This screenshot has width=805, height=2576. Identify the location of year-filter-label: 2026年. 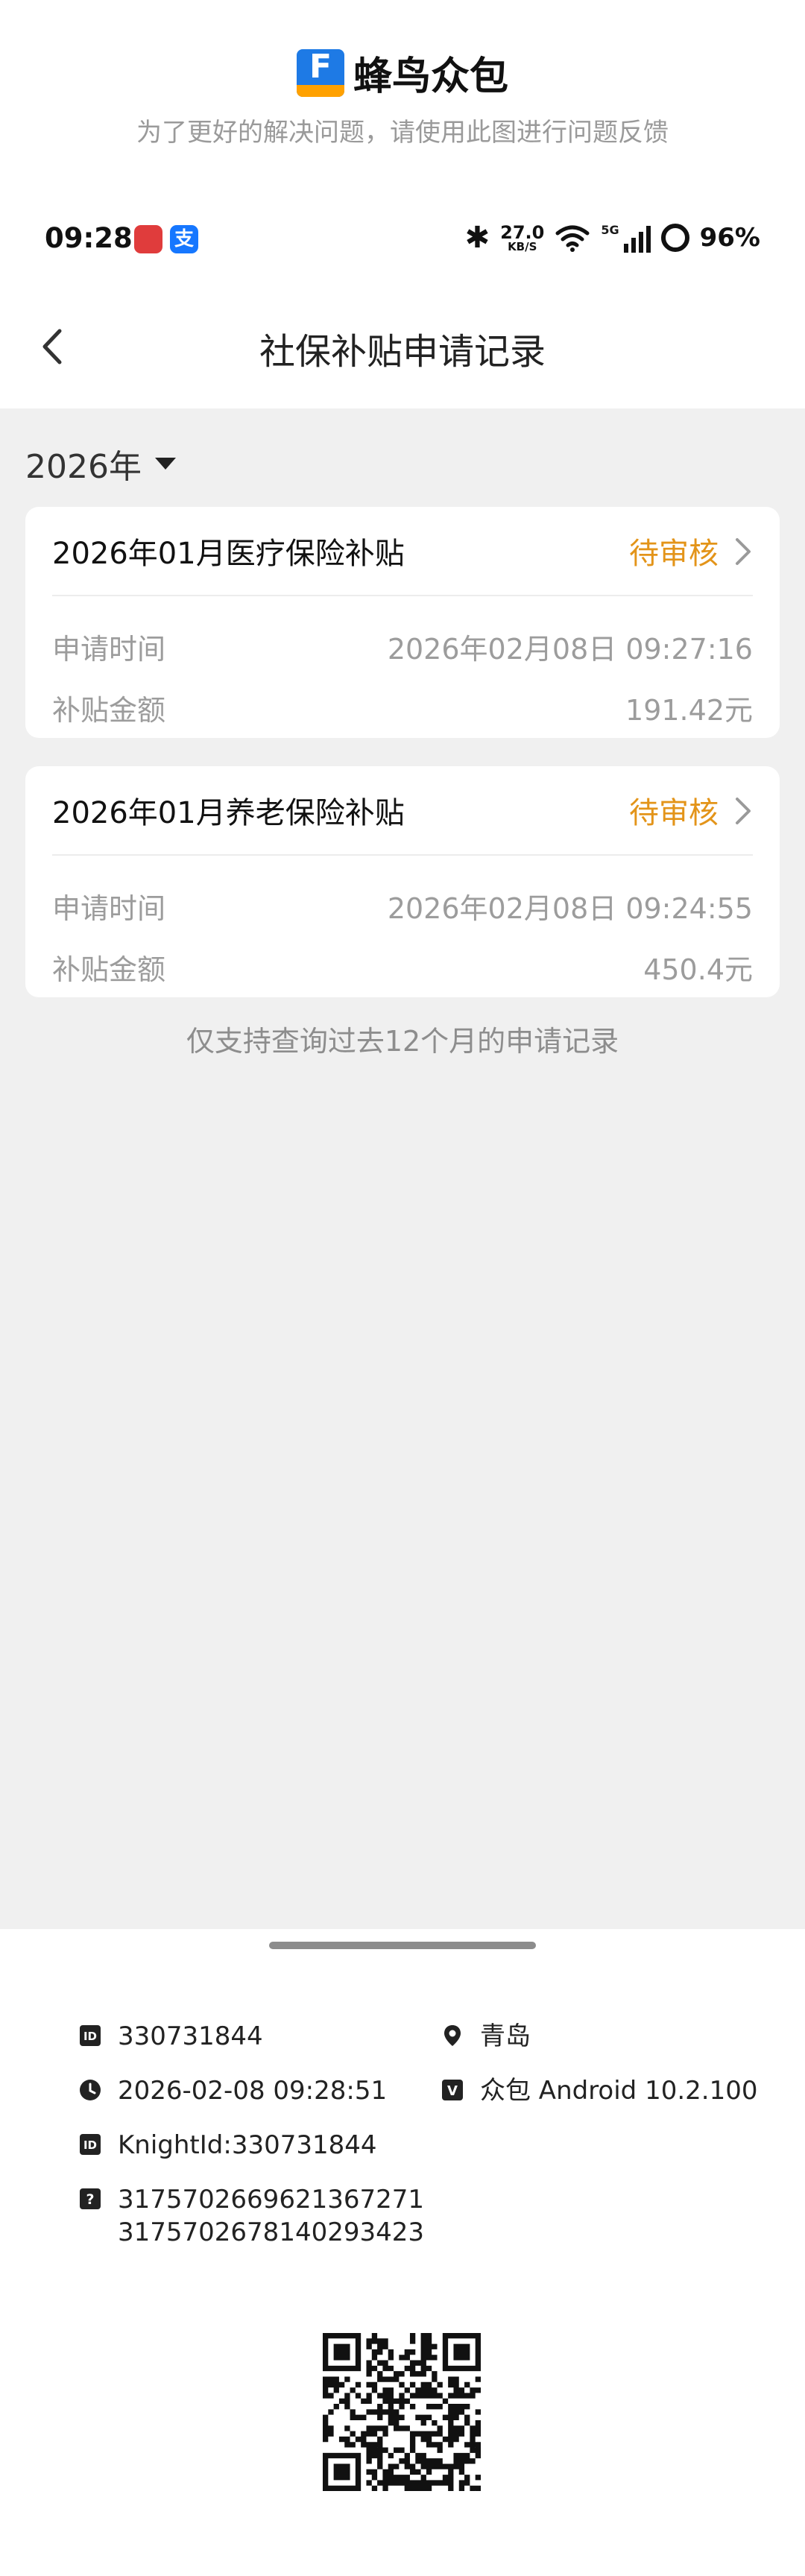
(83, 467).